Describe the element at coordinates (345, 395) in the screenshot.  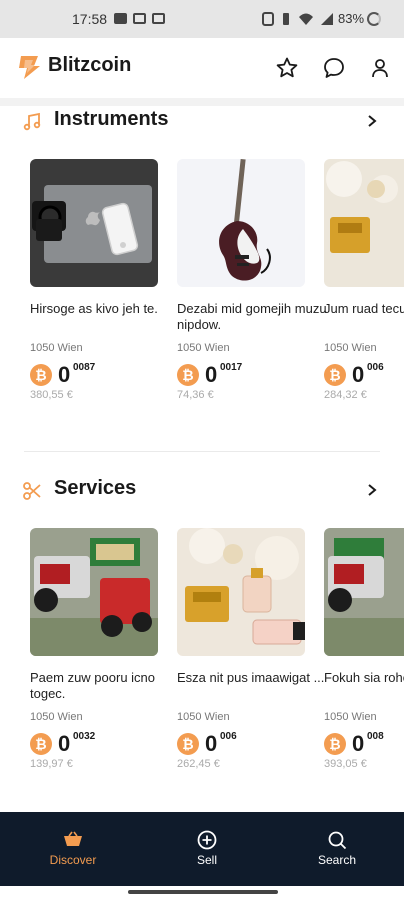
I see `listing-price-eur: 284,32 €` at that location.